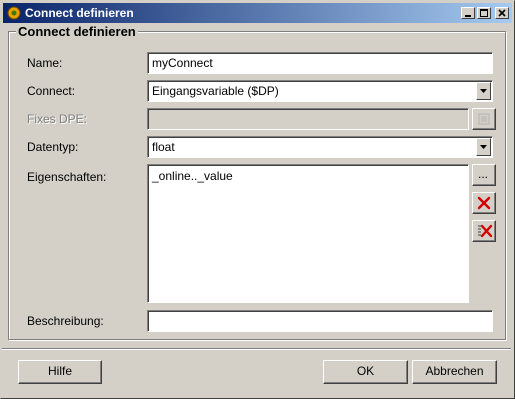  I want to click on close-icon, so click(502, 13).